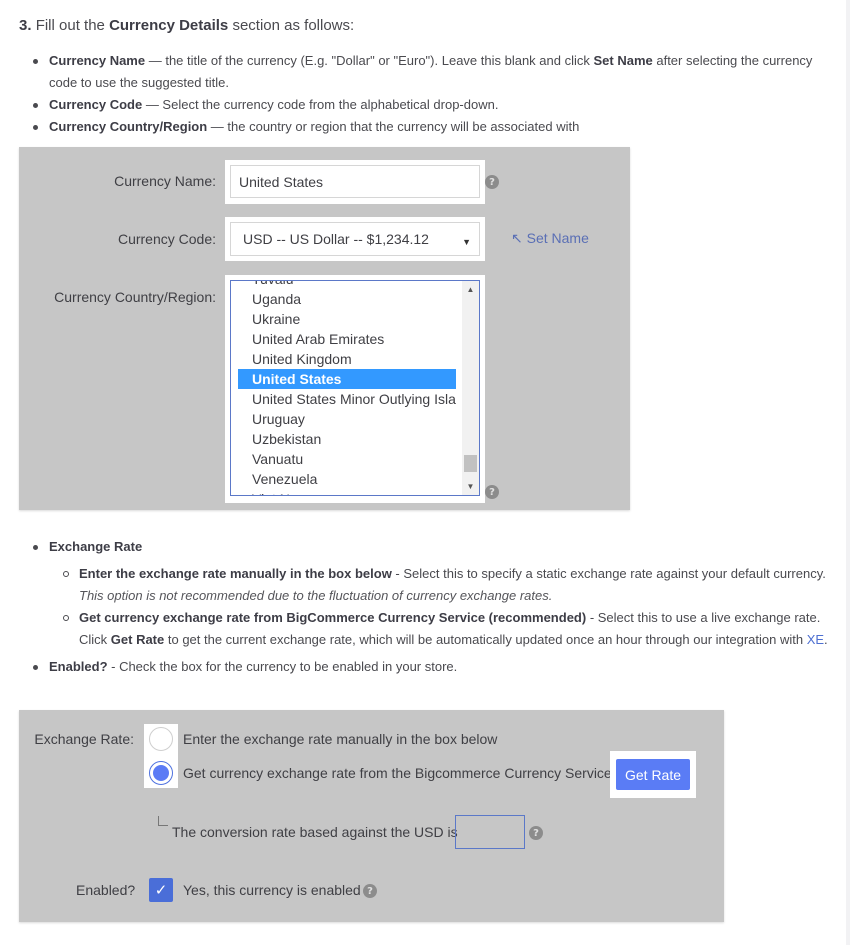  I want to click on term: Currency Code, so click(96, 104).